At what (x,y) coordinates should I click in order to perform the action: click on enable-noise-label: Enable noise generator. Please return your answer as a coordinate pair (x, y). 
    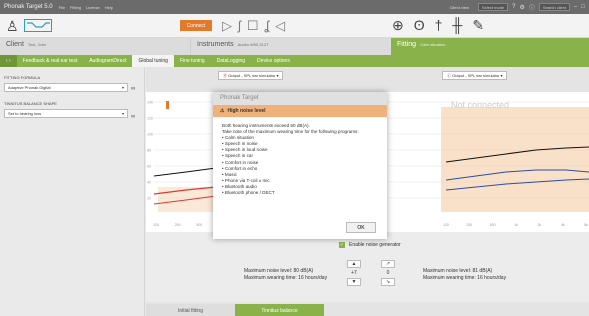
    Looking at the image, I should click on (375, 245).